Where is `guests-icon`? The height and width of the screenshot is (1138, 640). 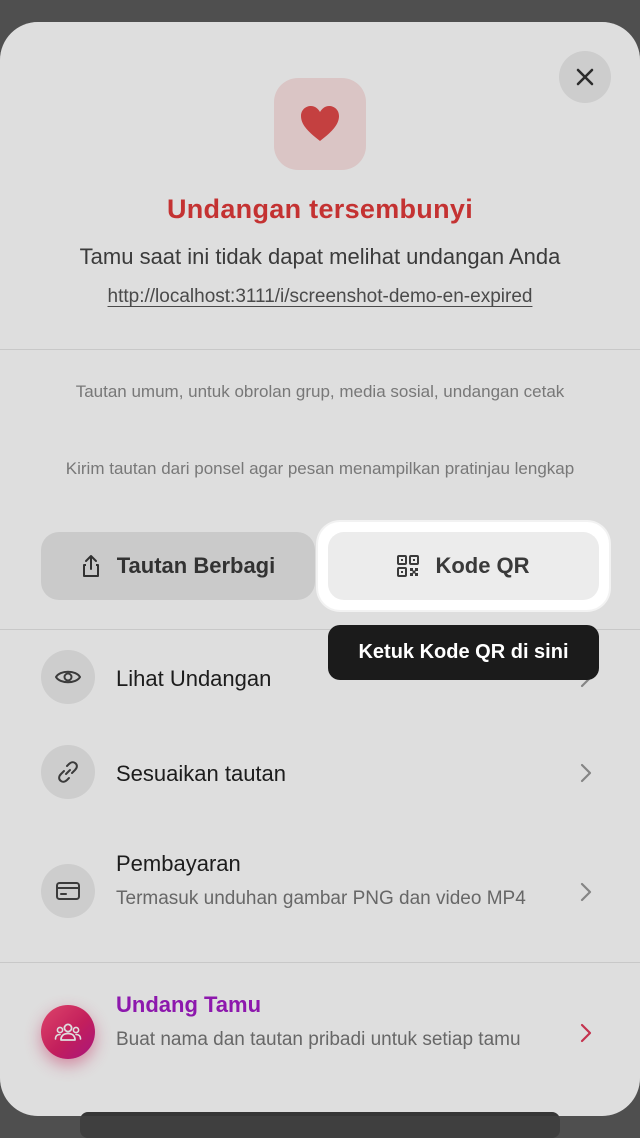 guests-icon is located at coordinates (68, 1032).